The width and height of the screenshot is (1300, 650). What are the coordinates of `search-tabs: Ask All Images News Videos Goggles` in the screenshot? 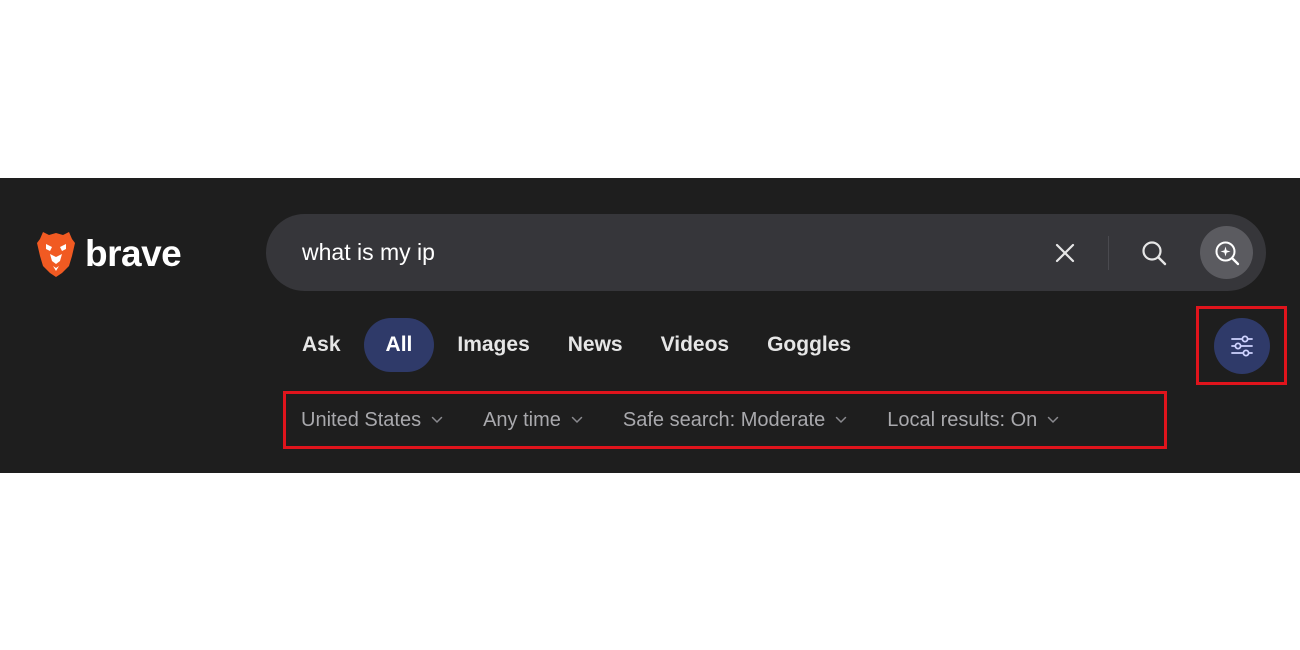 It's located at (580, 345).